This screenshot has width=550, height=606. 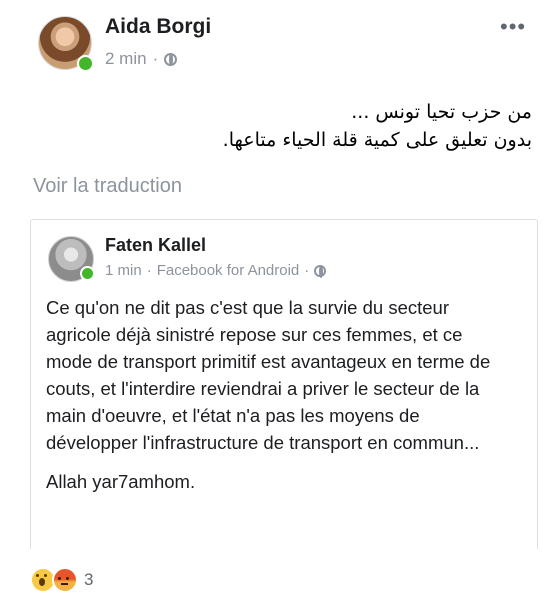 What do you see at coordinates (377, 140) in the screenshot?
I see `post-text-line: بدون تعليق على كمية قلة الحياء متاعها.` at bounding box center [377, 140].